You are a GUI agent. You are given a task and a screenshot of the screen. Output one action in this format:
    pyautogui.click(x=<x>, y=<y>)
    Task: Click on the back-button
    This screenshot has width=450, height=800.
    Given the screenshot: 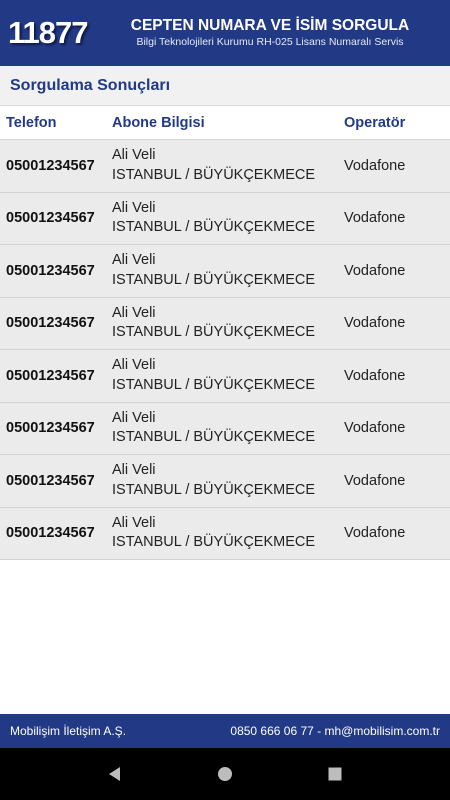 What is the action you would take?
    pyautogui.click(x=115, y=774)
    